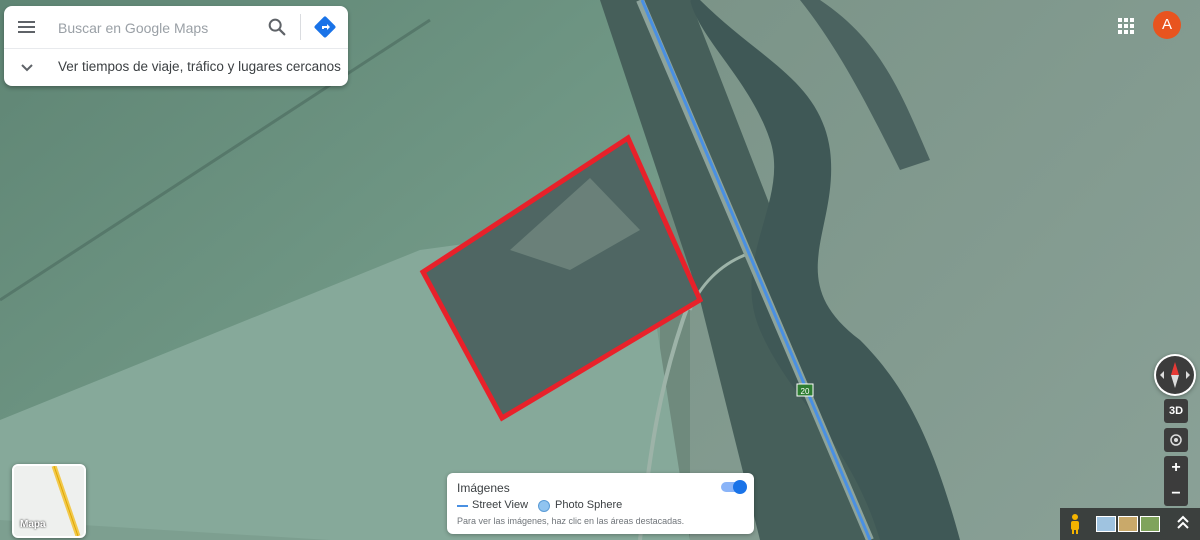 Image resolution: width=1200 pixels, height=540 pixels. Describe the element at coordinates (325, 27) in the screenshot. I see `directions-icon` at that location.